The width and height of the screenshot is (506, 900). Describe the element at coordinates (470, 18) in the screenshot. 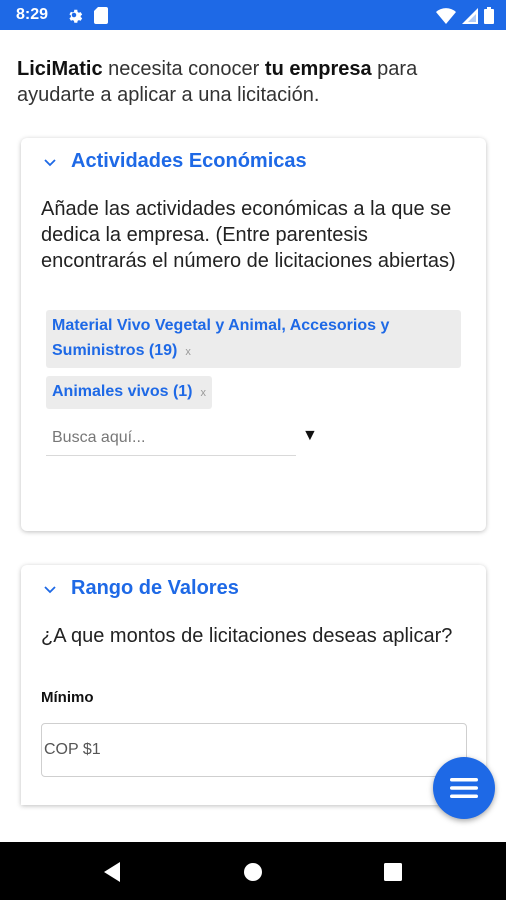

I see `signal-icon` at that location.